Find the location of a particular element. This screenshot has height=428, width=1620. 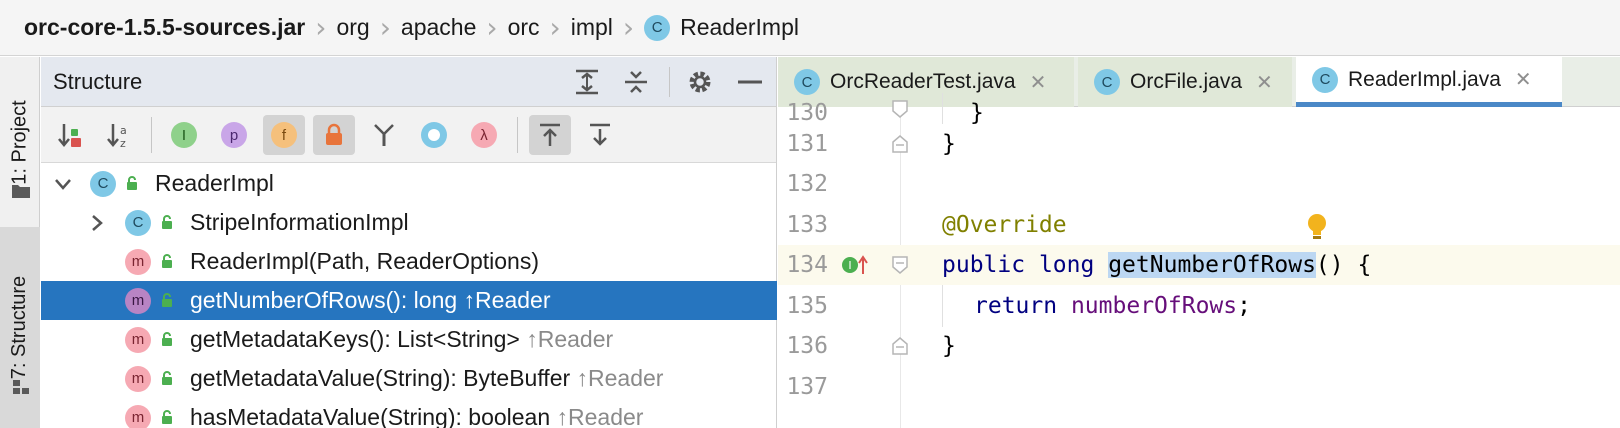

chevron-right-icon is located at coordinates (97, 223).